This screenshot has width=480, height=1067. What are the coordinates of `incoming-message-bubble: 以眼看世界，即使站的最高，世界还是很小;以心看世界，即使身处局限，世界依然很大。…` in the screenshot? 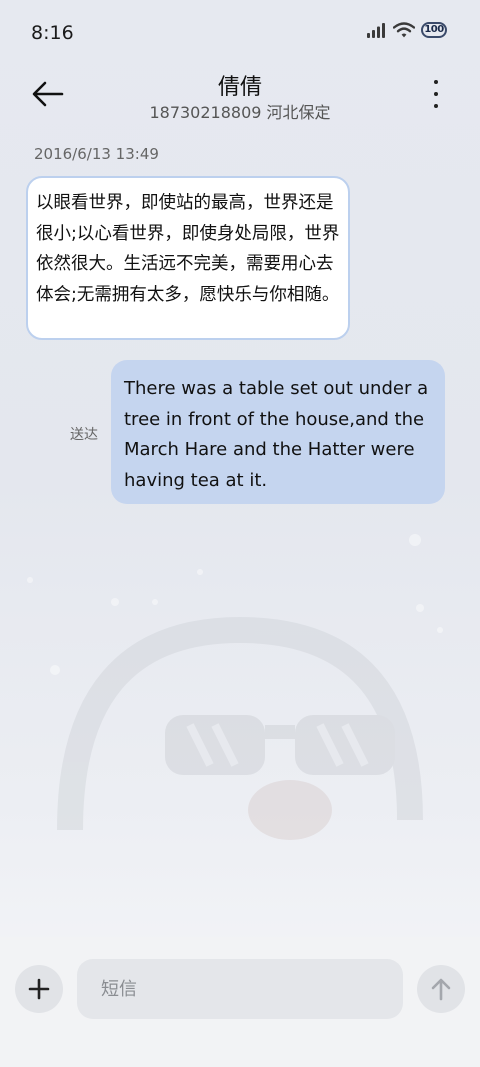 It's located at (188, 258).